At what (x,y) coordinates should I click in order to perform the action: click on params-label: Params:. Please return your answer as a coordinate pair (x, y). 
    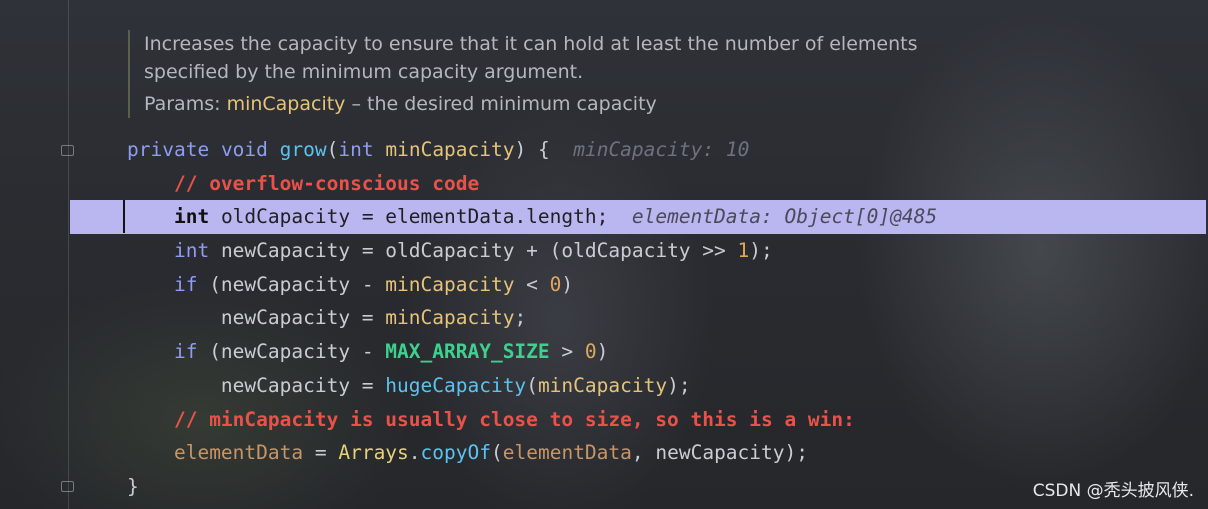
    Looking at the image, I should click on (182, 104).